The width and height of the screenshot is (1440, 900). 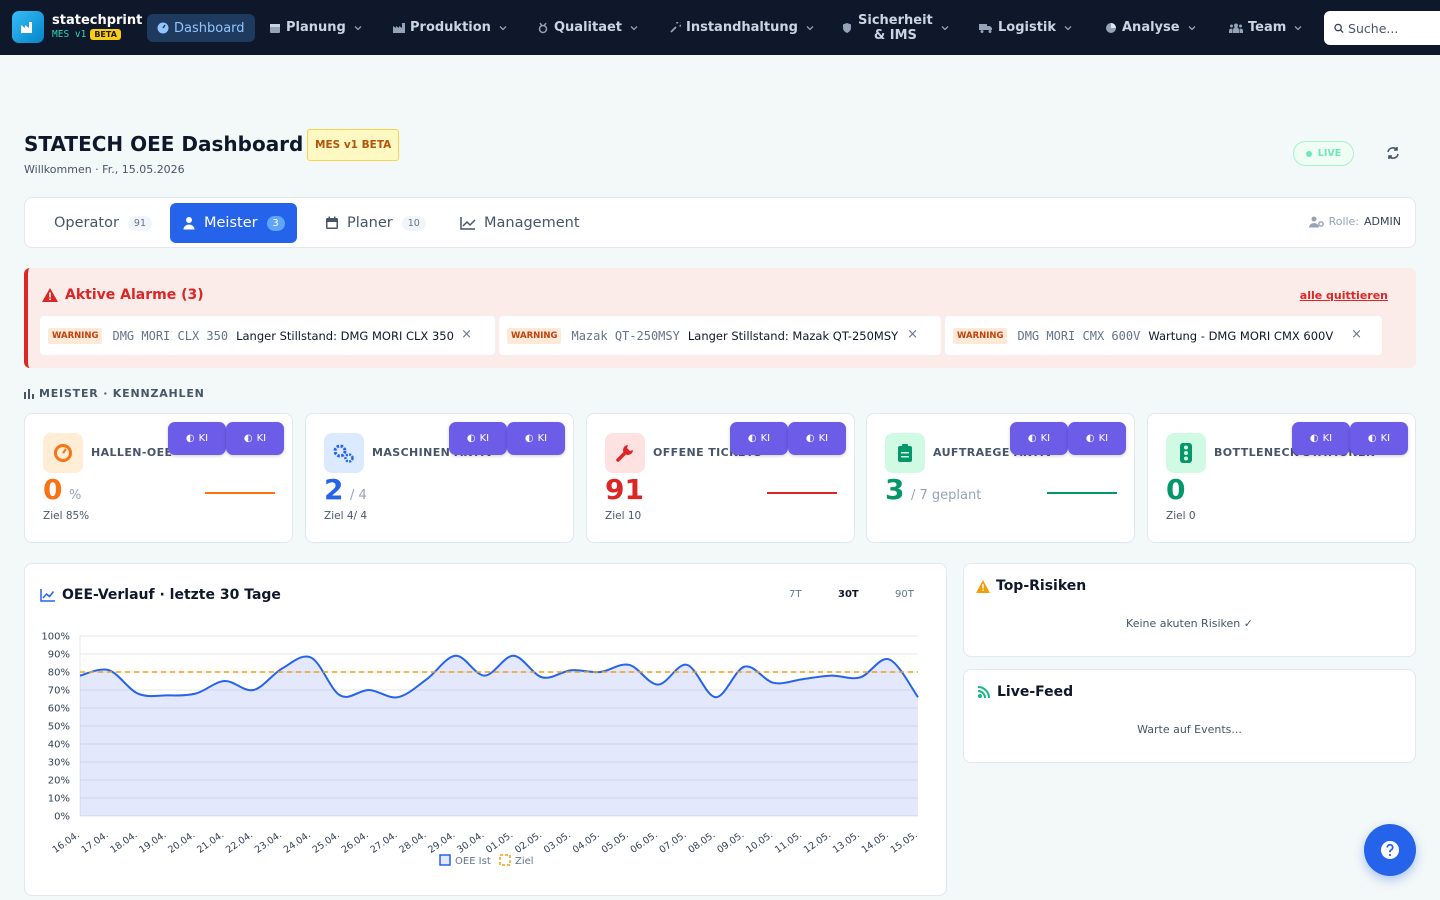 I want to click on kpi-unit: / 7 geplant, so click(x=946, y=495).